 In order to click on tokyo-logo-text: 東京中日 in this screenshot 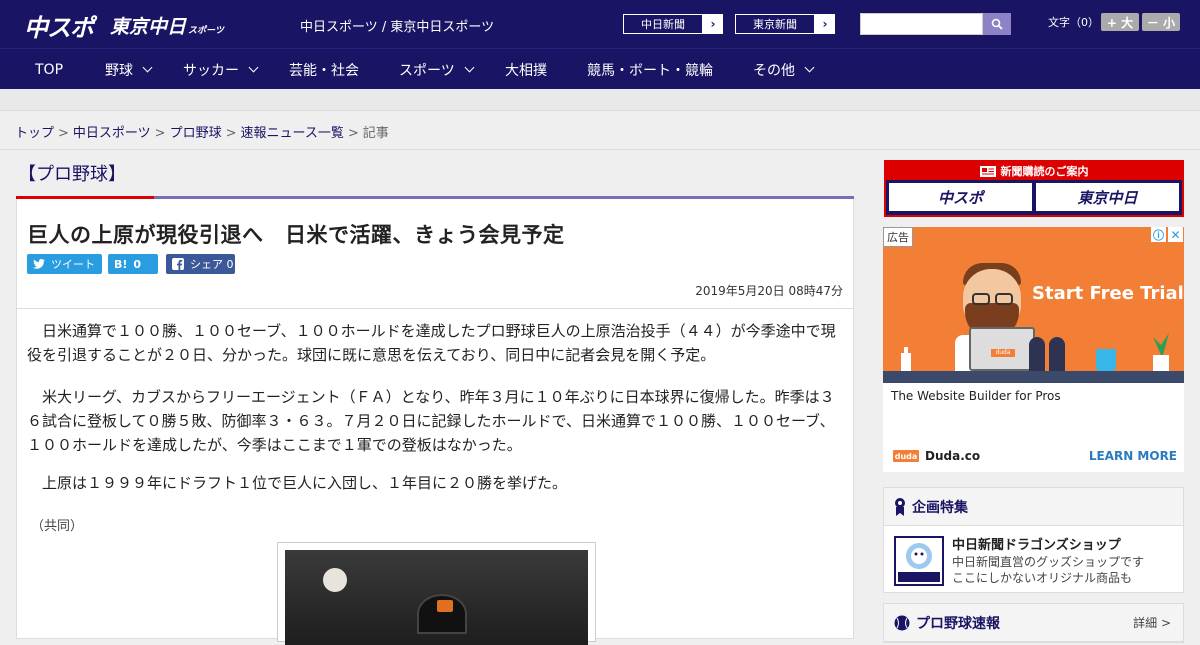, I will do `click(148, 27)`.